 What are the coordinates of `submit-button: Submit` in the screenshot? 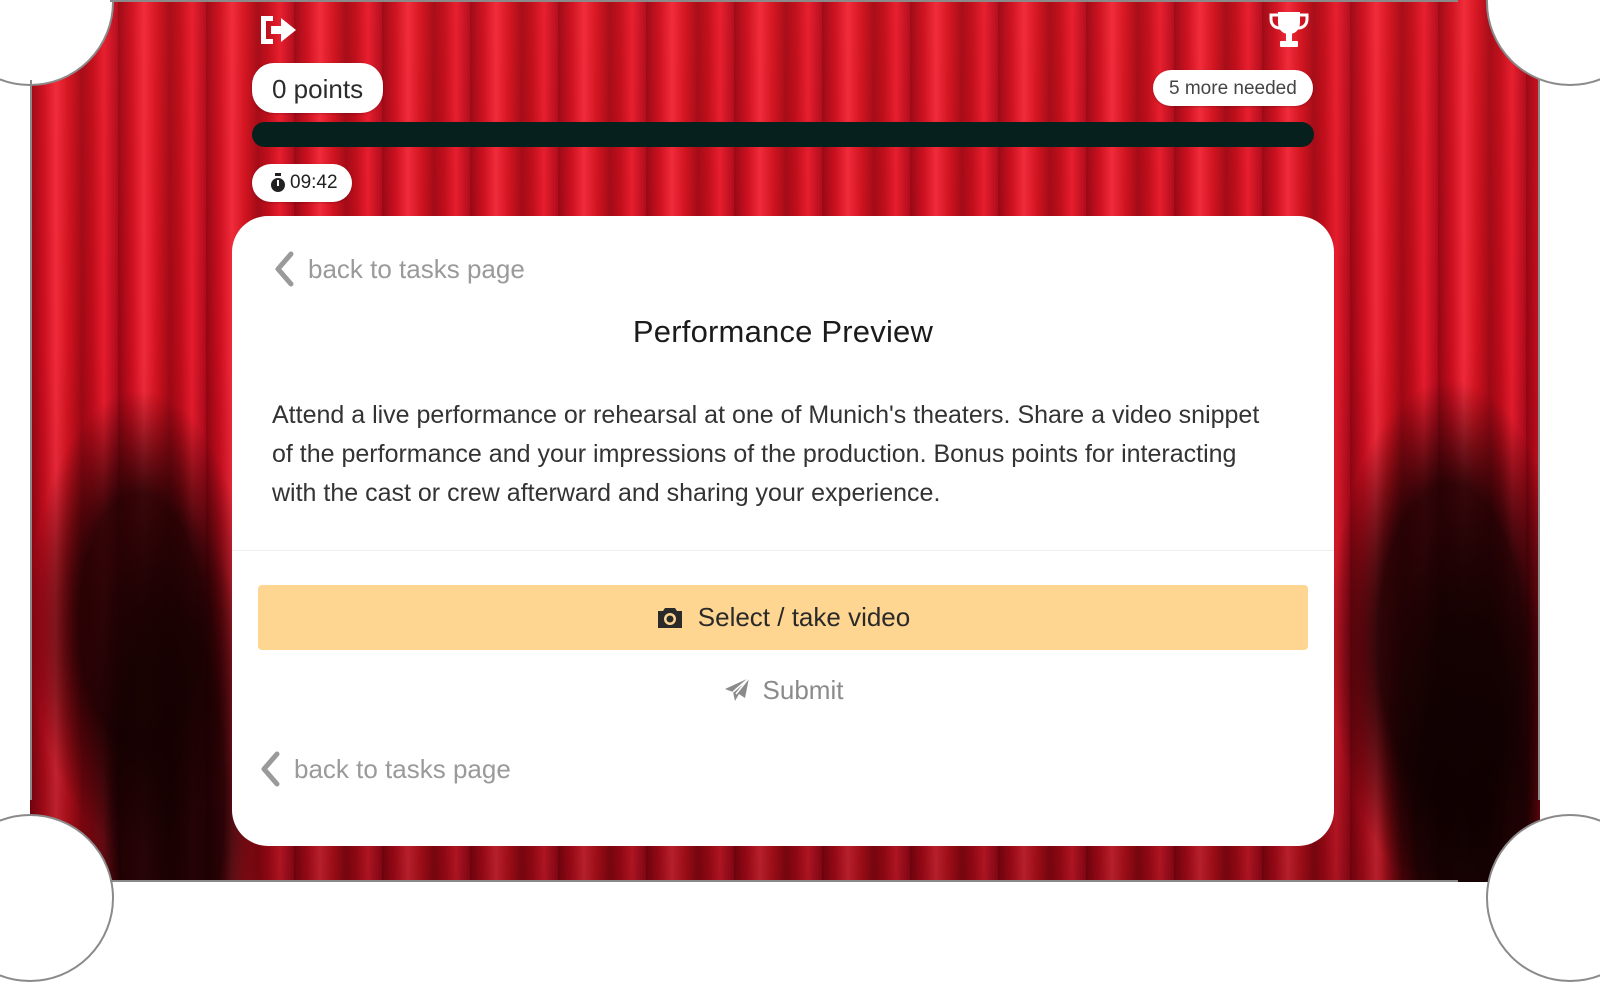 It's located at (783, 690).